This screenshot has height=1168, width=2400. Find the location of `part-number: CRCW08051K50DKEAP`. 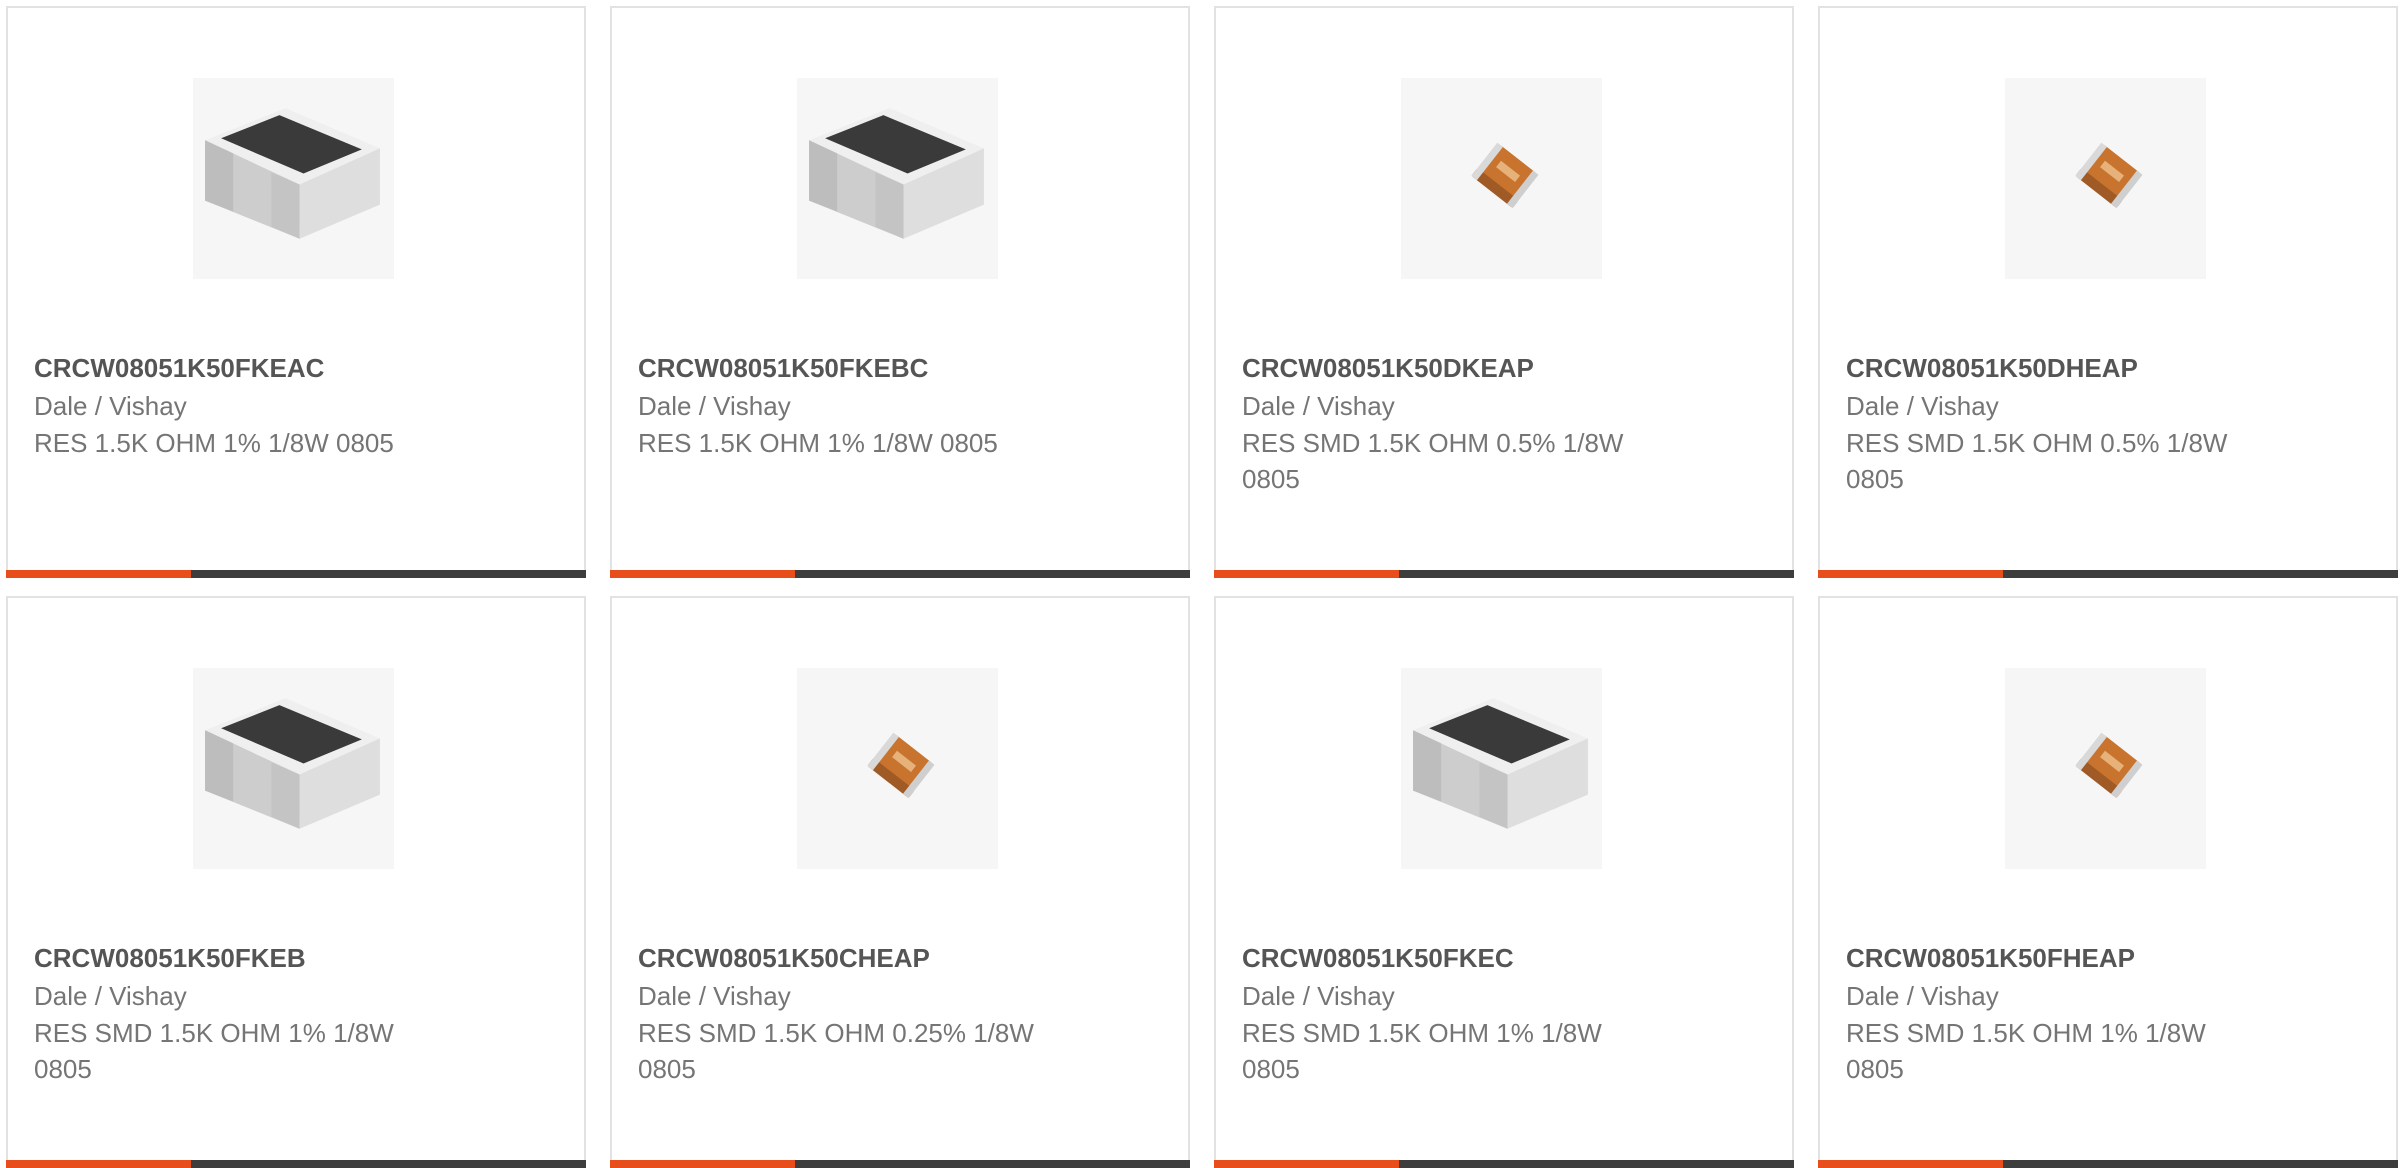

part-number: CRCW08051K50DKEAP is located at coordinates (1502, 368).